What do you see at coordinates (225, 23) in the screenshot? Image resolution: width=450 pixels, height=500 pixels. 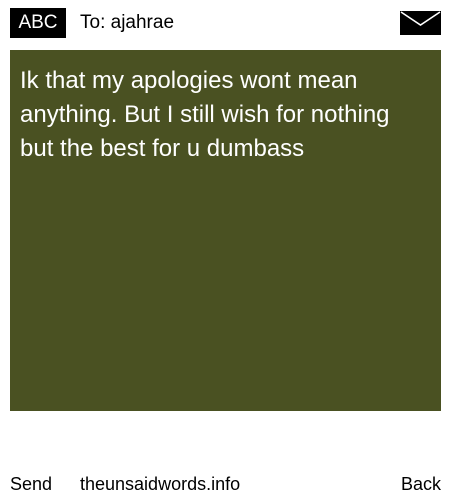 I see `message-header: ABC To: ajahrae` at bounding box center [225, 23].